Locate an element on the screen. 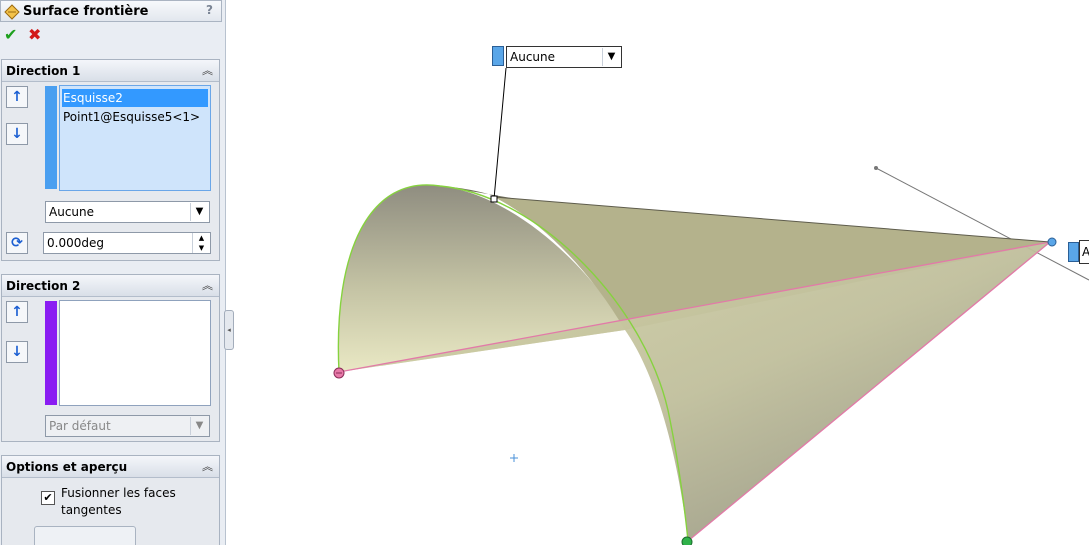  list-item: Esquisse2 is located at coordinates (135, 98).